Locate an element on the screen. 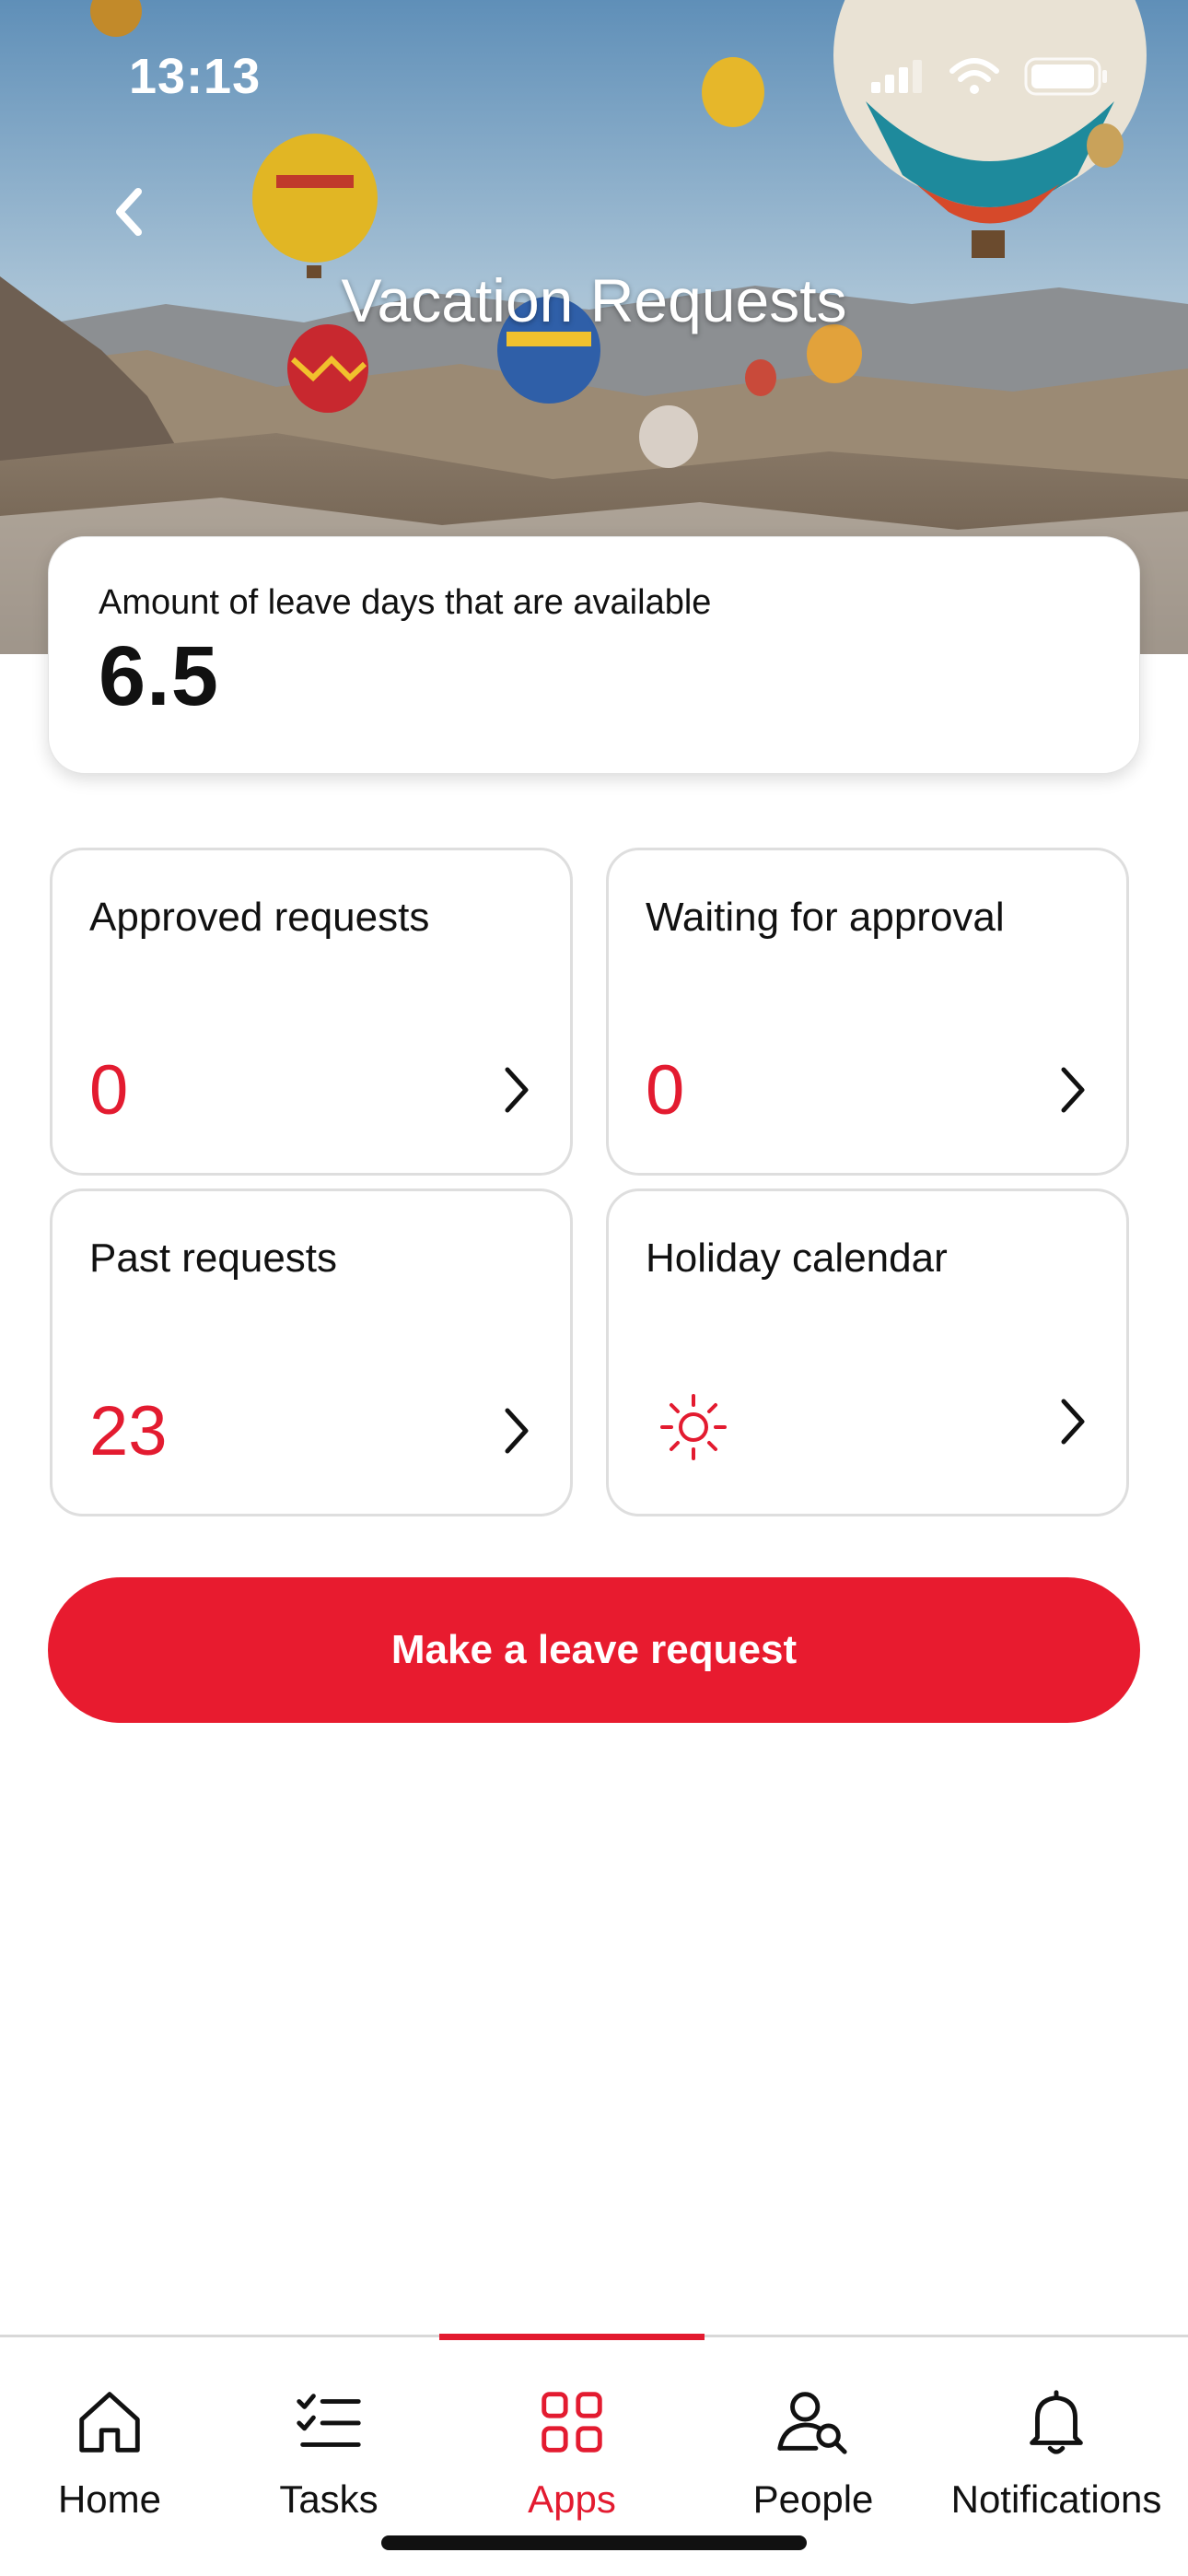  tile-title: Approved requests is located at coordinates (259, 917).